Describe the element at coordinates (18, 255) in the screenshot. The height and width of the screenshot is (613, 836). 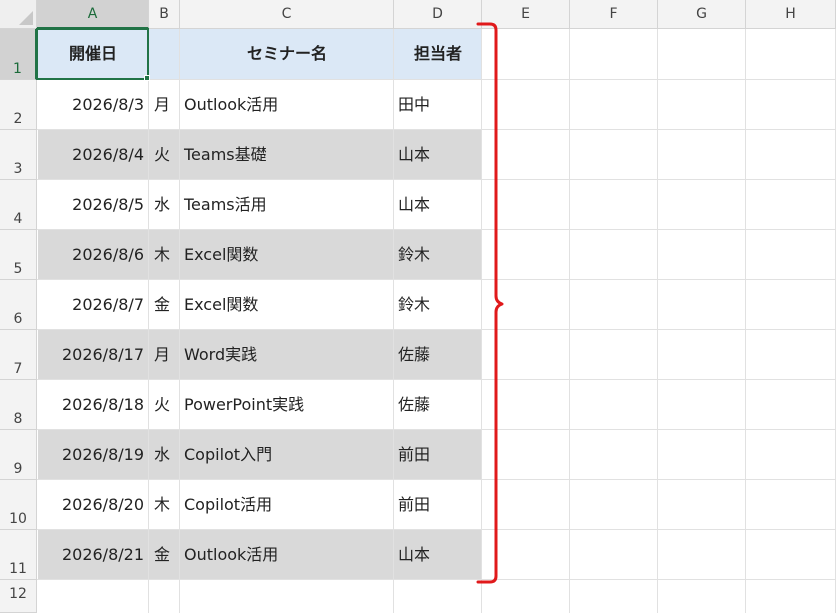
I see `row-header-5: 5` at that location.